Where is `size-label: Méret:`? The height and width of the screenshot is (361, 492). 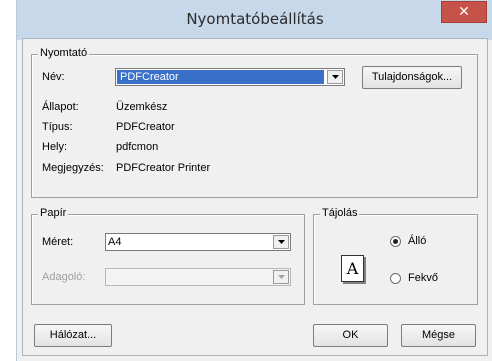 size-label: Méret: is located at coordinates (58, 242).